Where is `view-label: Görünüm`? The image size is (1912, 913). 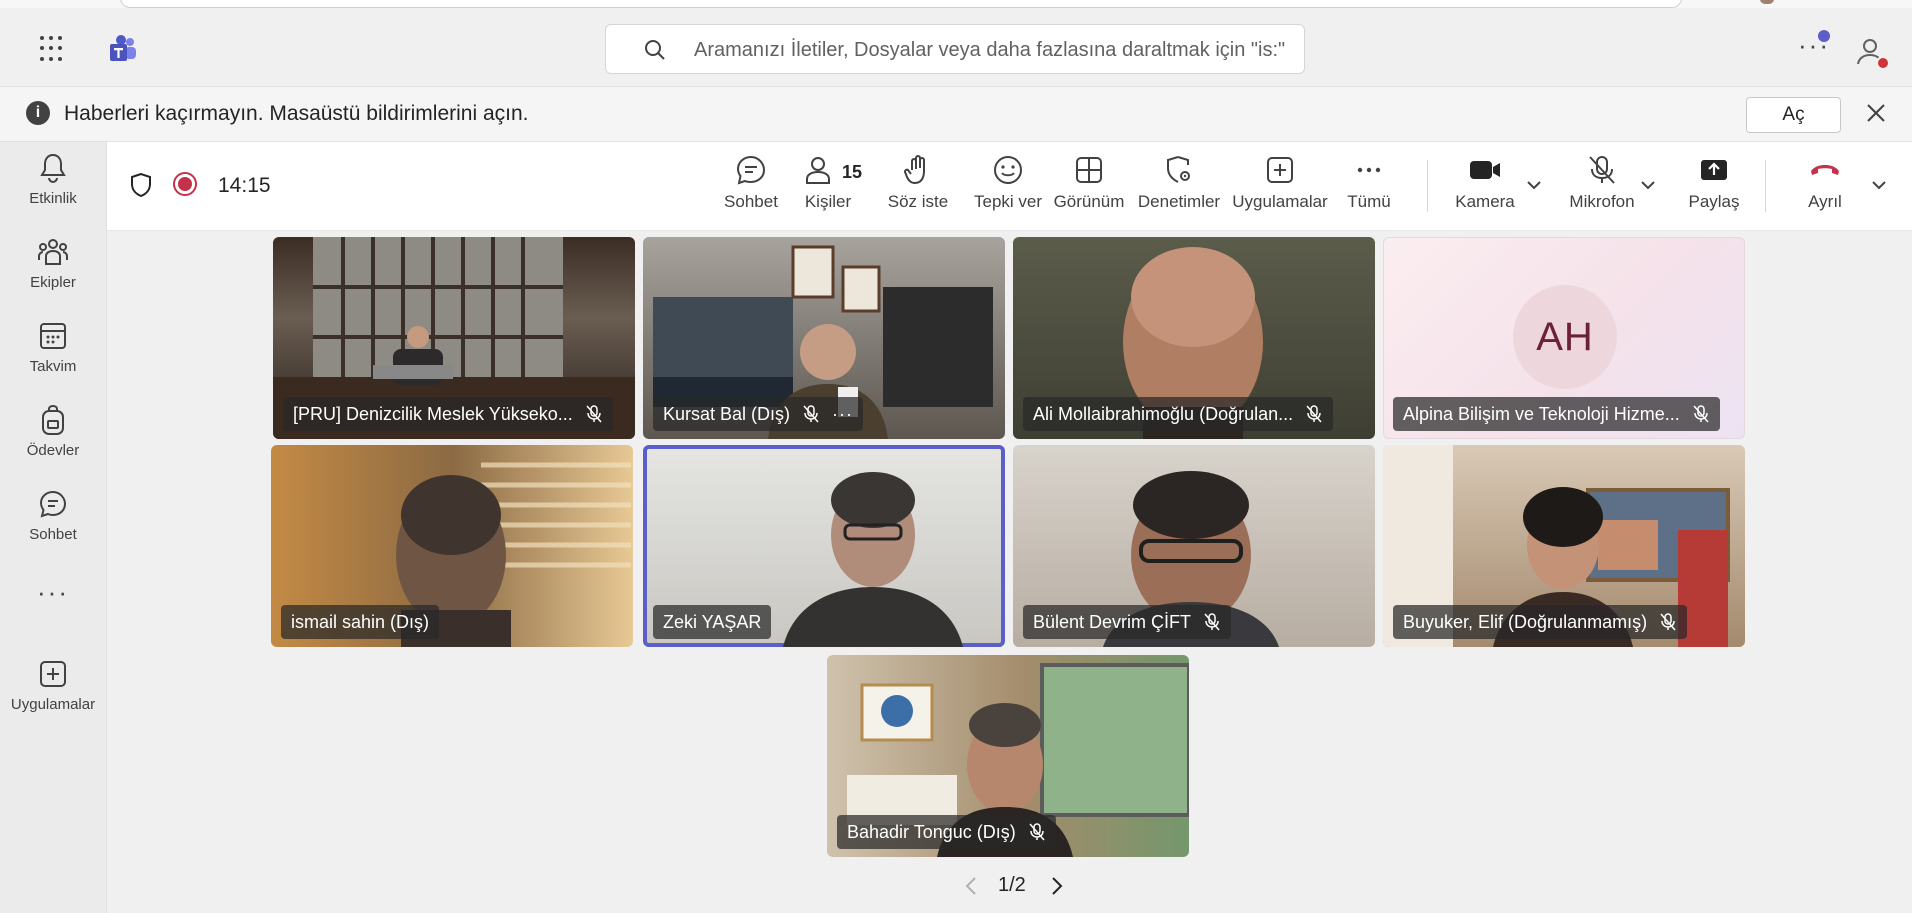 view-label: Görünüm is located at coordinates (1089, 201).